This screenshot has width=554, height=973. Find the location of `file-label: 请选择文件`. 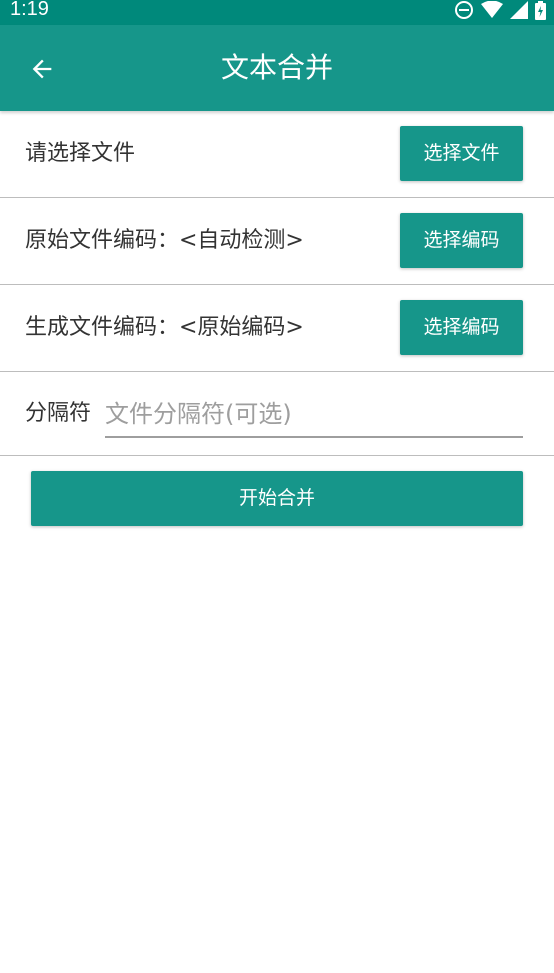

file-label: 请选择文件 is located at coordinates (80, 153).